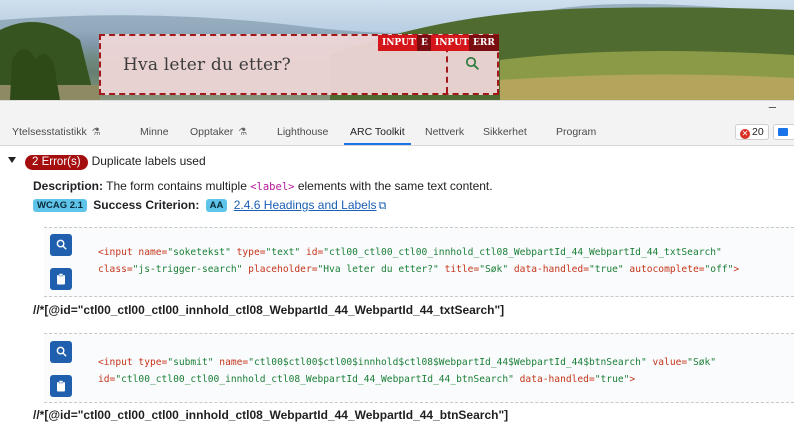  What do you see at coordinates (299, 64) in the screenshot?
I see `search-form: Hva leter du etter? INPUT E INPUT ERR` at bounding box center [299, 64].